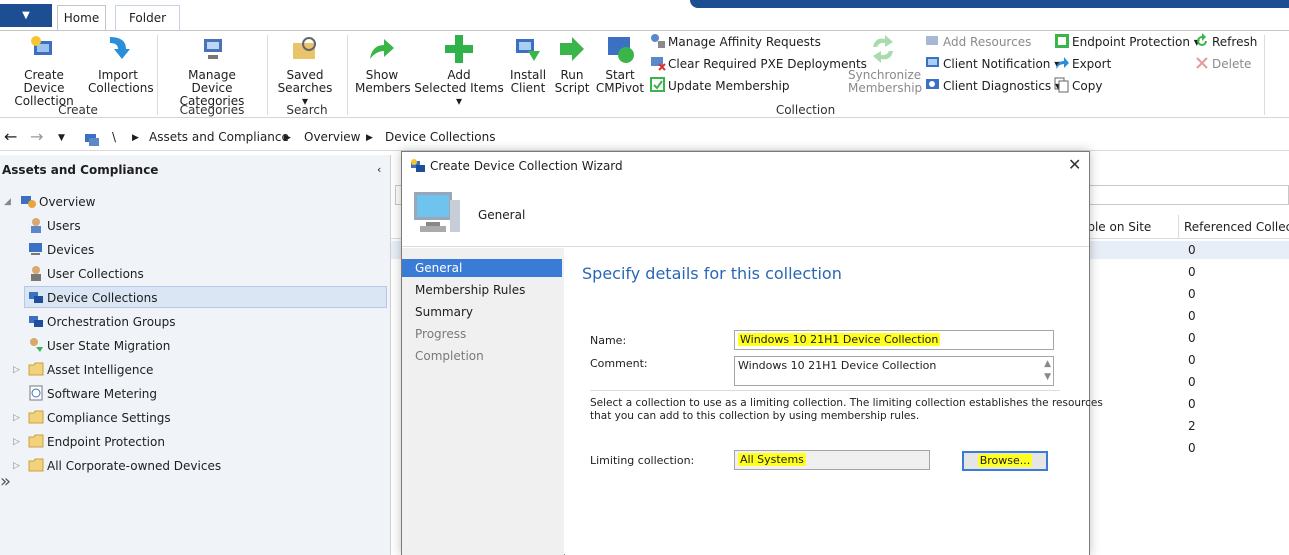 This screenshot has width=1289, height=555. What do you see at coordinates (526, 166) in the screenshot?
I see `wizard-title: Create Device Collection Wizard` at bounding box center [526, 166].